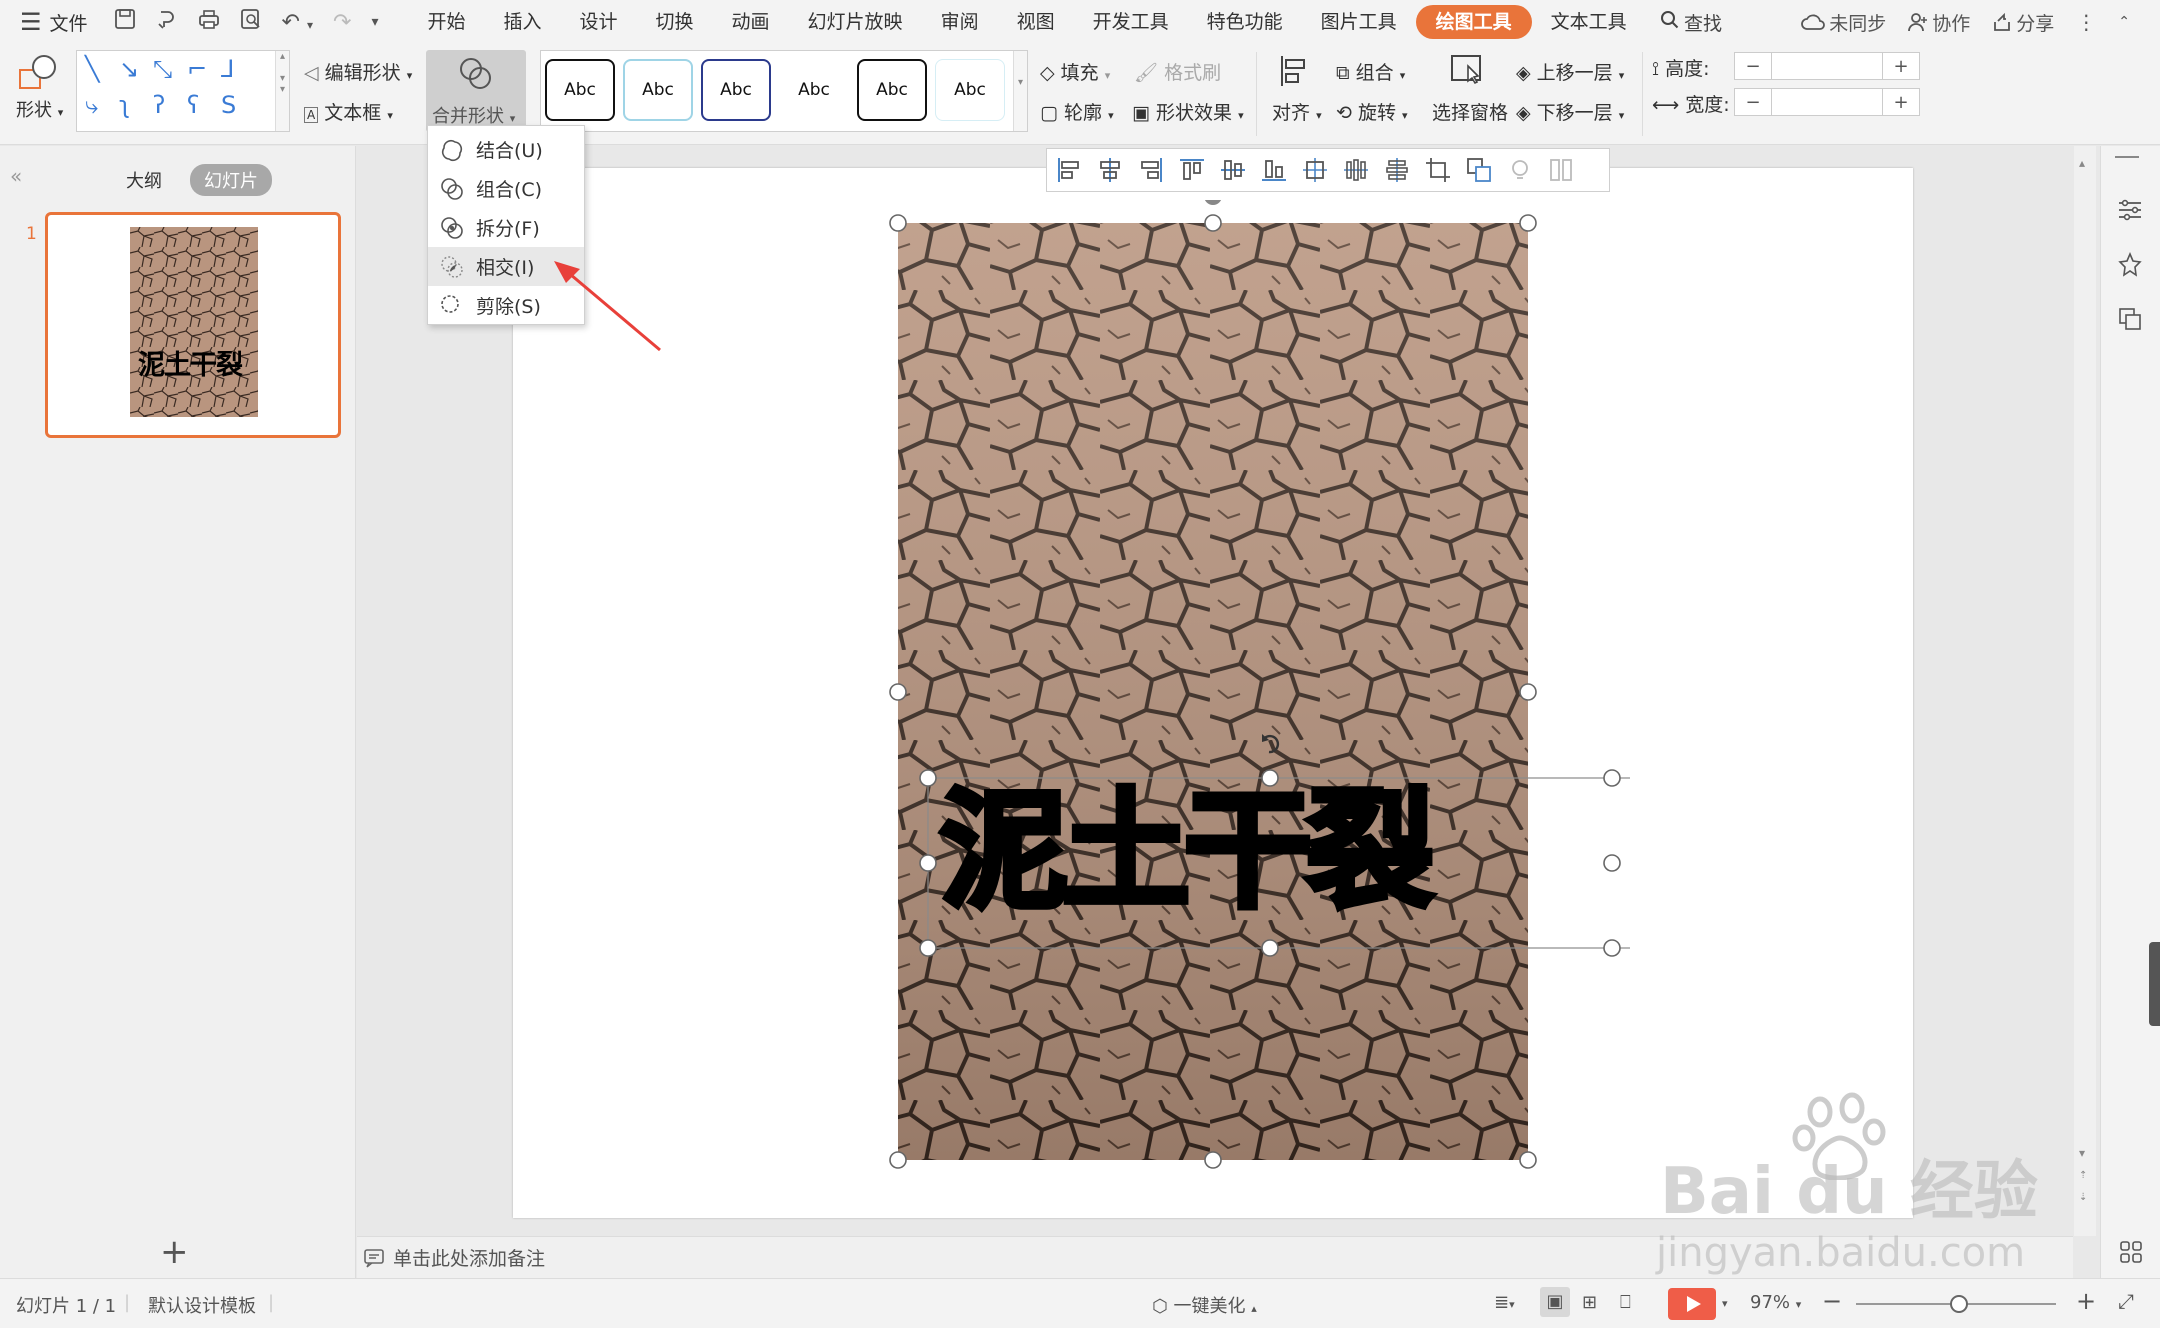 The width and height of the screenshot is (2160, 1328). I want to click on width-increase-button: +, so click(1901, 102).